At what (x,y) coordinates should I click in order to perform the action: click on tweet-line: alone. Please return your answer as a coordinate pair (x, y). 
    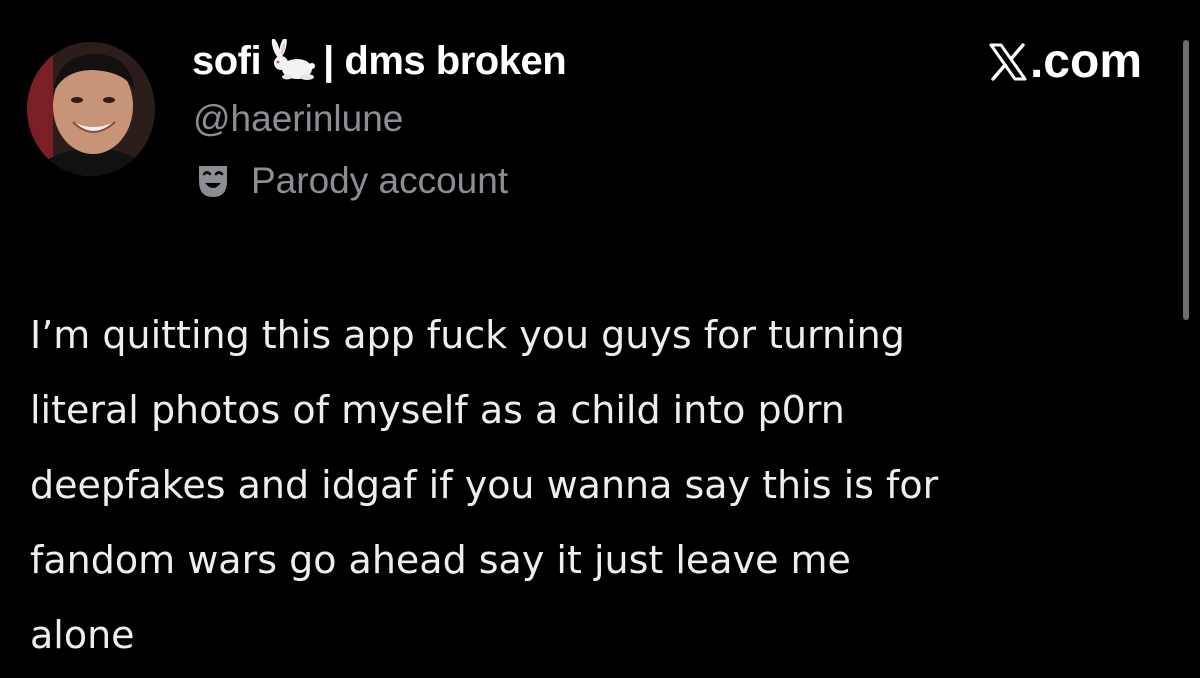
    Looking at the image, I should click on (82, 635).